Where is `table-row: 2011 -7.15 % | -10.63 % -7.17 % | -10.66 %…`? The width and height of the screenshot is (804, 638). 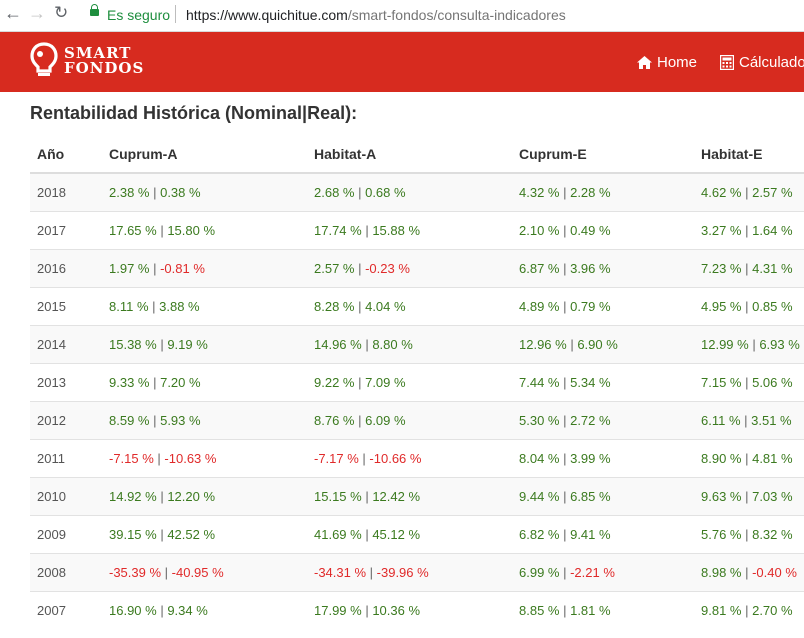 table-row: 2011 -7.15 % | -10.63 % -7.17 % | -10.66 %… is located at coordinates (417, 458).